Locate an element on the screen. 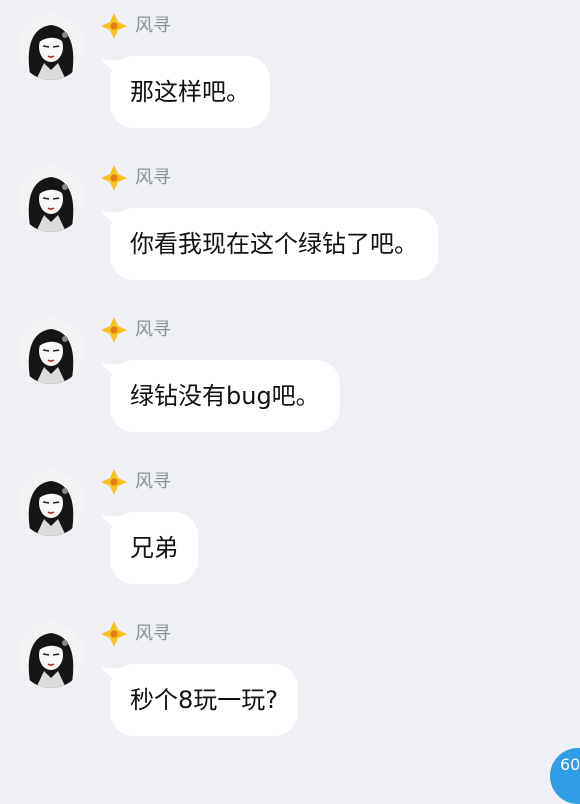  message-bubble: 兄弟 is located at coordinates (149, 548).